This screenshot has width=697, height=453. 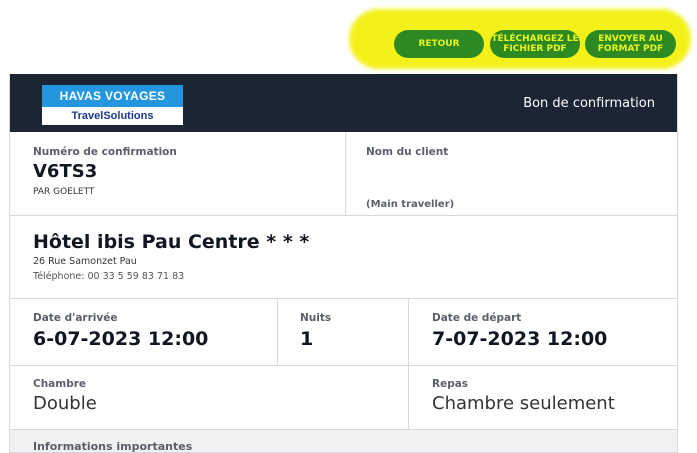 What do you see at coordinates (630, 44) in the screenshot?
I see `send-pdf-button: ENVOYER AU FORMAT PDF` at bounding box center [630, 44].